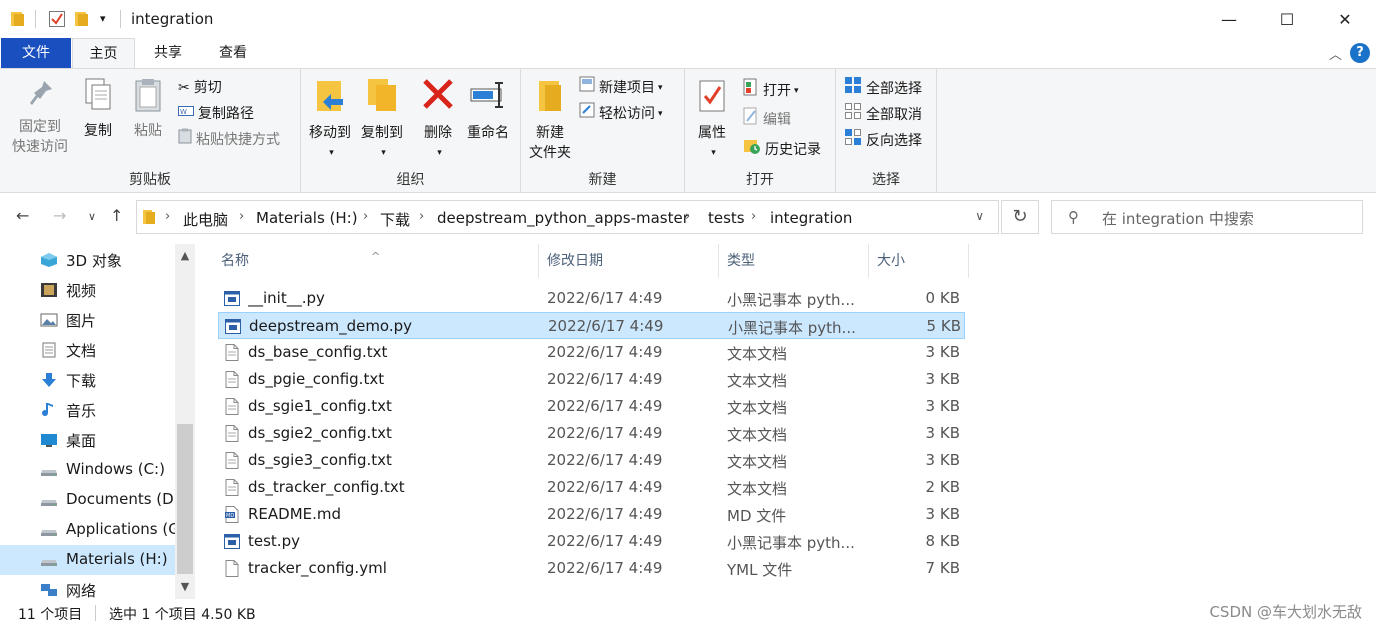  What do you see at coordinates (1360, 53) in the screenshot?
I see `help-button: ?` at bounding box center [1360, 53].